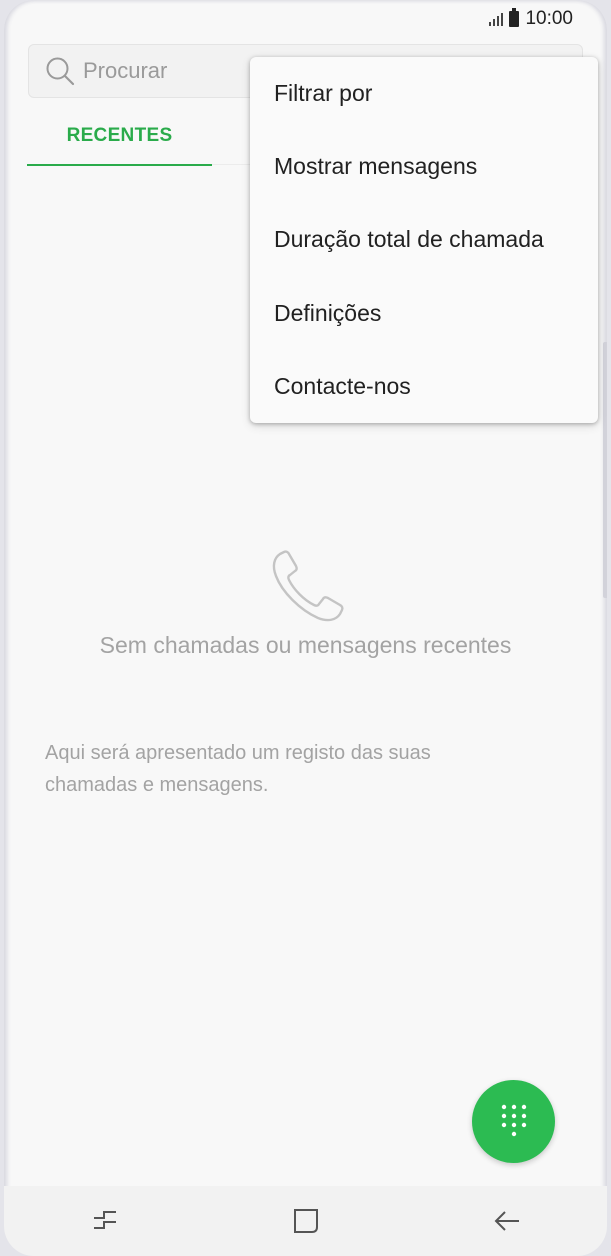 This screenshot has height=1256, width=611. I want to click on recent-apps-icon, so click(104, 1220).